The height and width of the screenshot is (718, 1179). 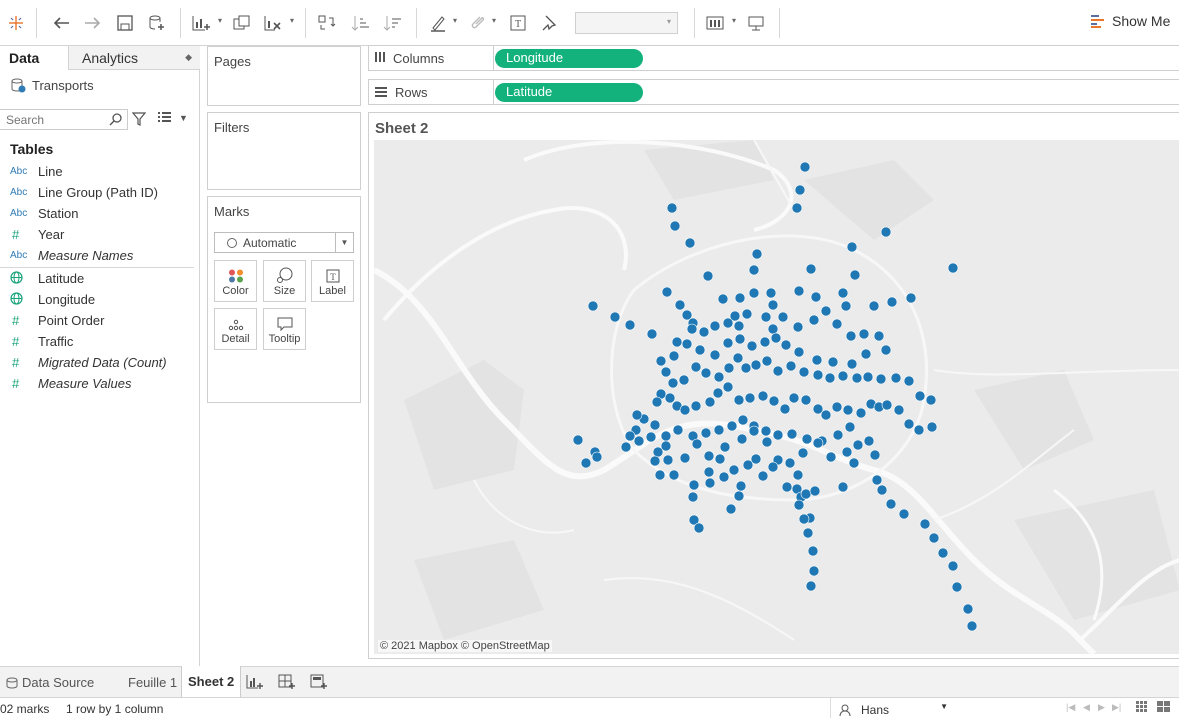 I want to click on filmstrip-view-icon, so click(x=1164, y=708).